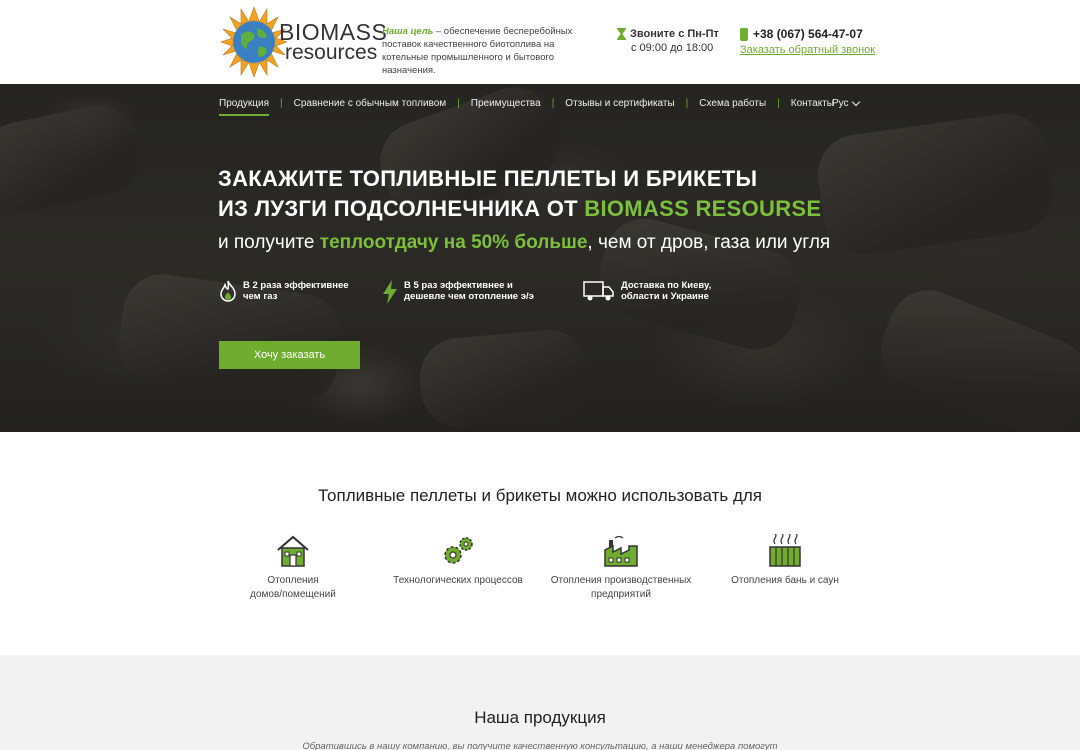  What do you see at coordinates (807, 50) in the screenshot?
I see `callback-link: Заказать обратный звонок` at bounding box center [807, 50].